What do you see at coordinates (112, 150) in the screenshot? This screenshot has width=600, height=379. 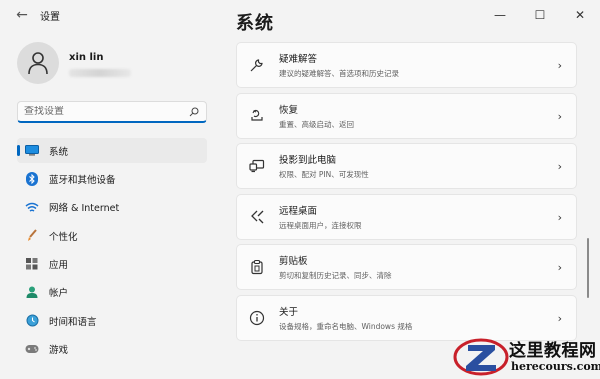 I see `sidebar-item-system: 系统` at bounding box center [112, 150].